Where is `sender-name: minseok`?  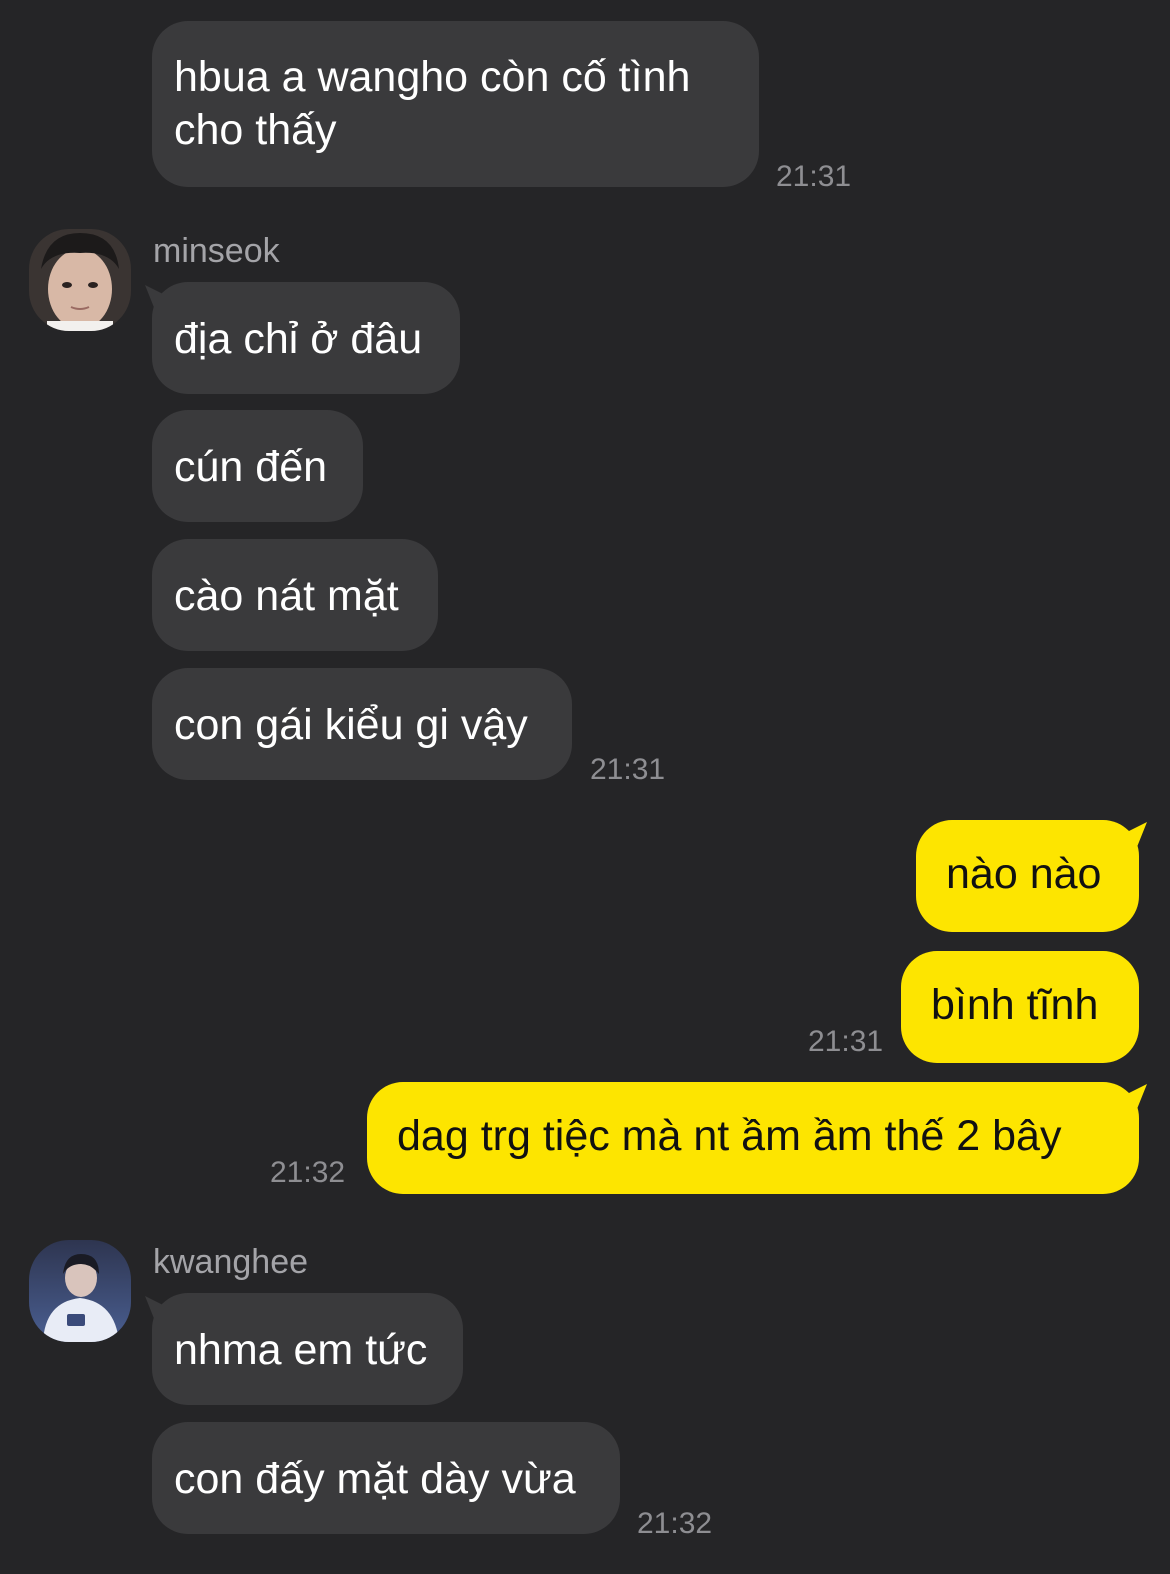 sender-name: minseok is located at coordinates (216, 251).